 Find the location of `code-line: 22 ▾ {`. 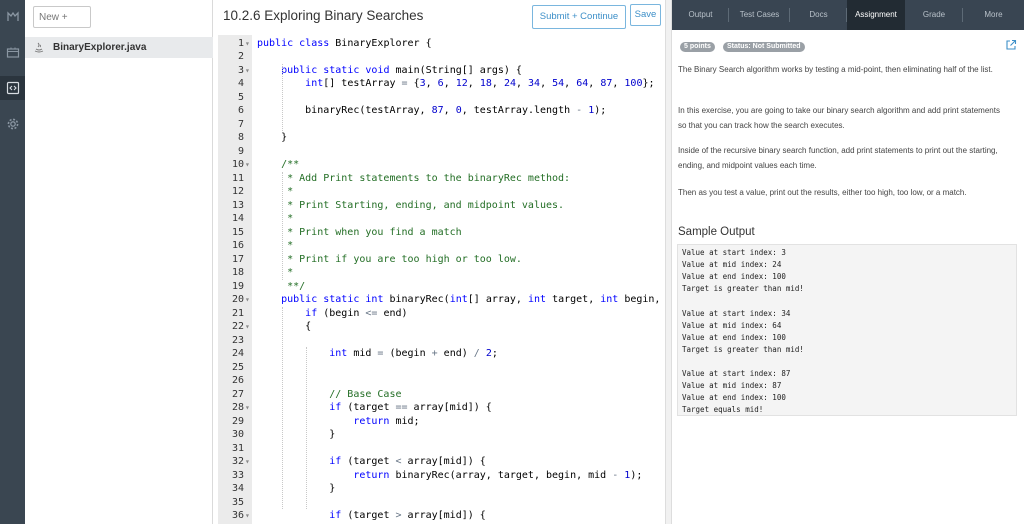

code-line: 22 ▾ { is located at coordinates (441, 327).